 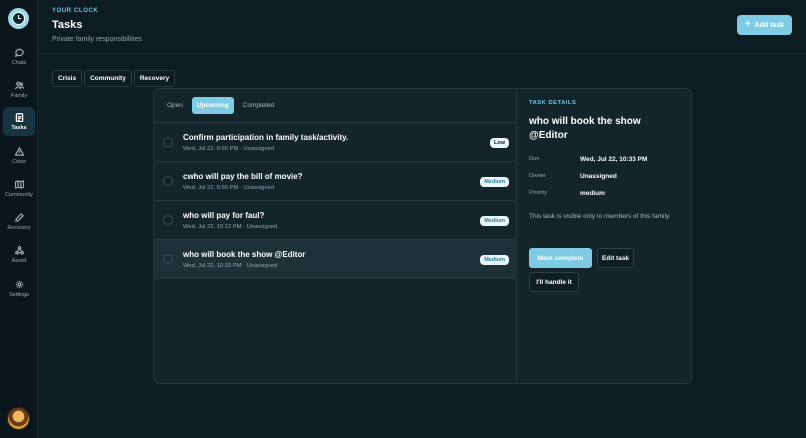 I want to click on family-icon, so click(x=19, y=85).